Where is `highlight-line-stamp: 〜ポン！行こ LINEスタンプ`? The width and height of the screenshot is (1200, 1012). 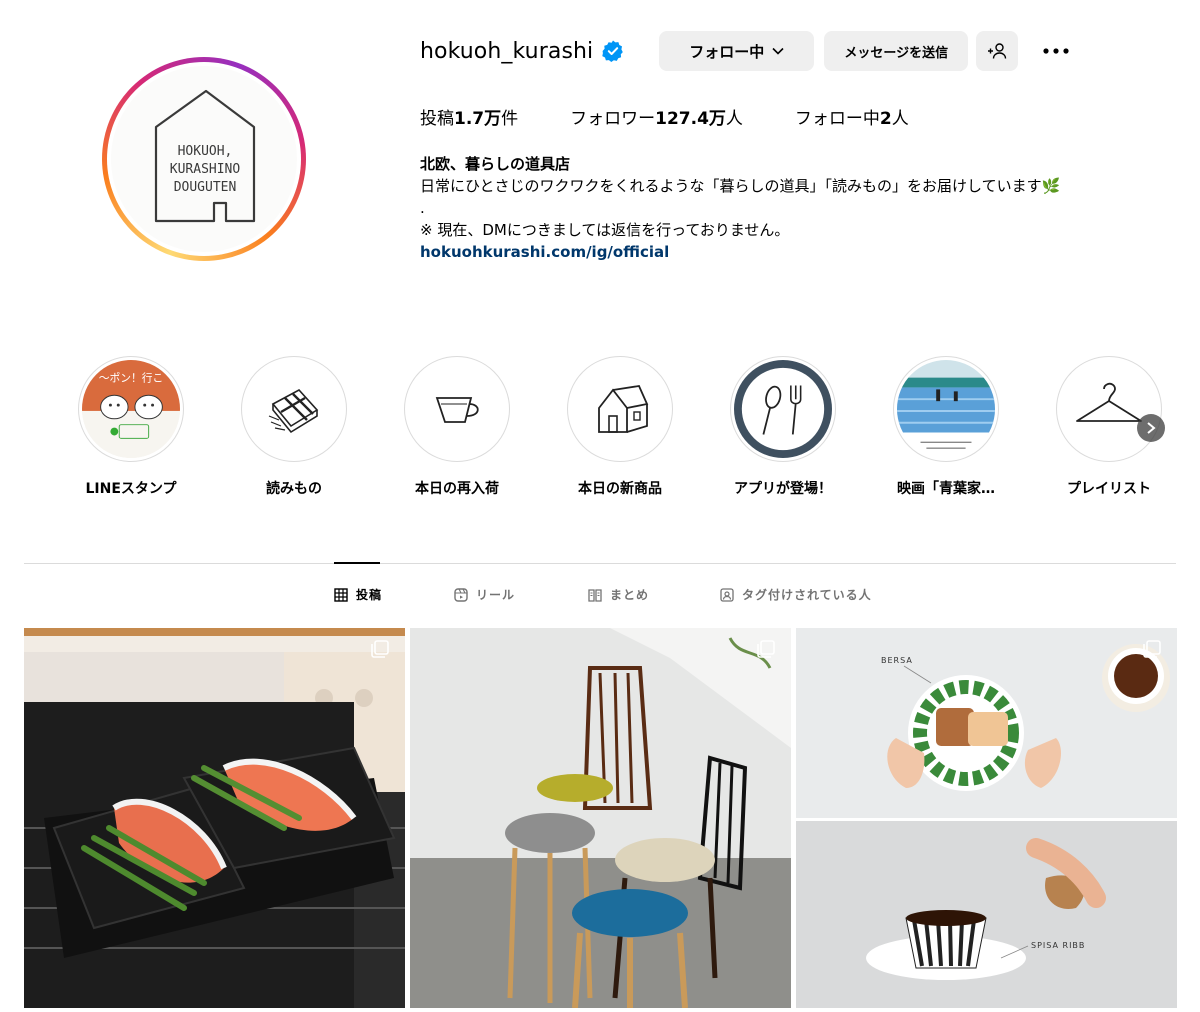 highlight-line-stamp: 〜ポン！行こ LINEスタンプ is located at coordinates (131, 427).